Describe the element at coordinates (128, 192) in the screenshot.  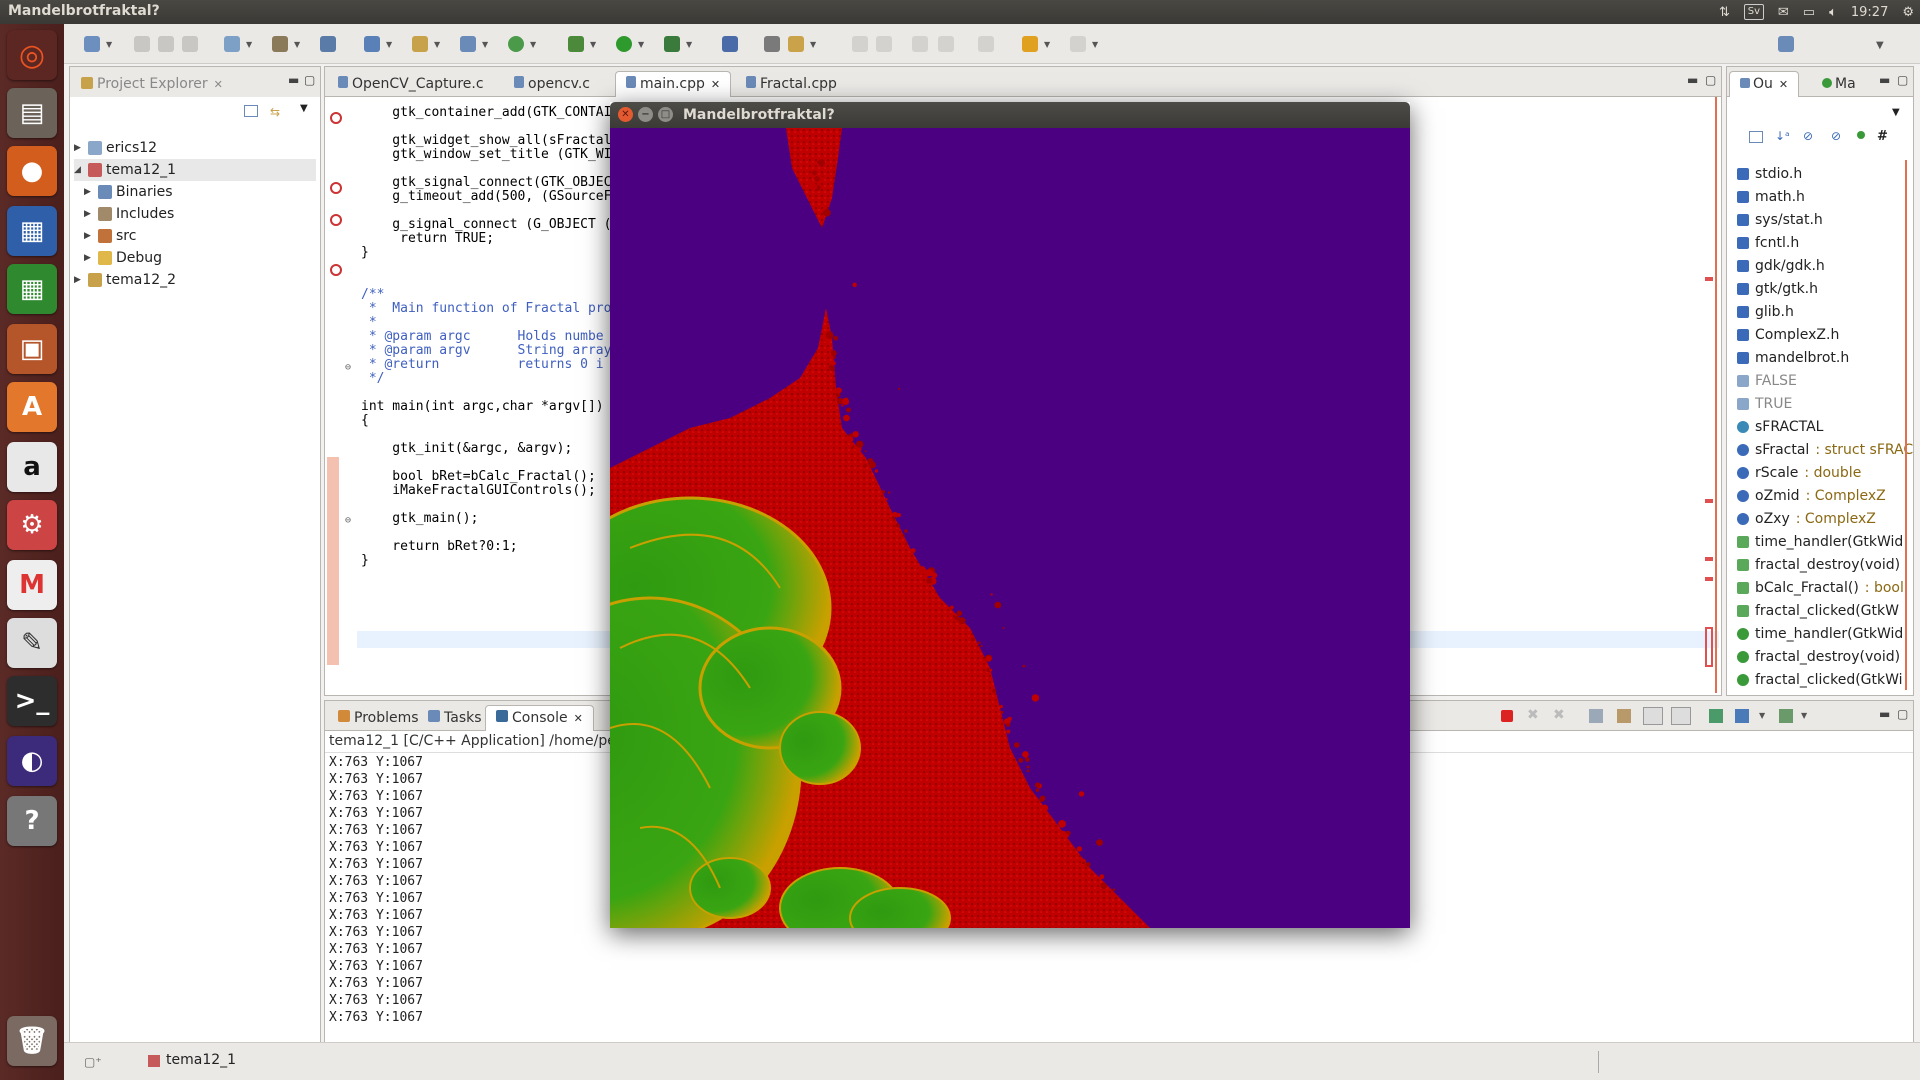
I see `tree-item-binaries: ▶ Binaries` at that location.